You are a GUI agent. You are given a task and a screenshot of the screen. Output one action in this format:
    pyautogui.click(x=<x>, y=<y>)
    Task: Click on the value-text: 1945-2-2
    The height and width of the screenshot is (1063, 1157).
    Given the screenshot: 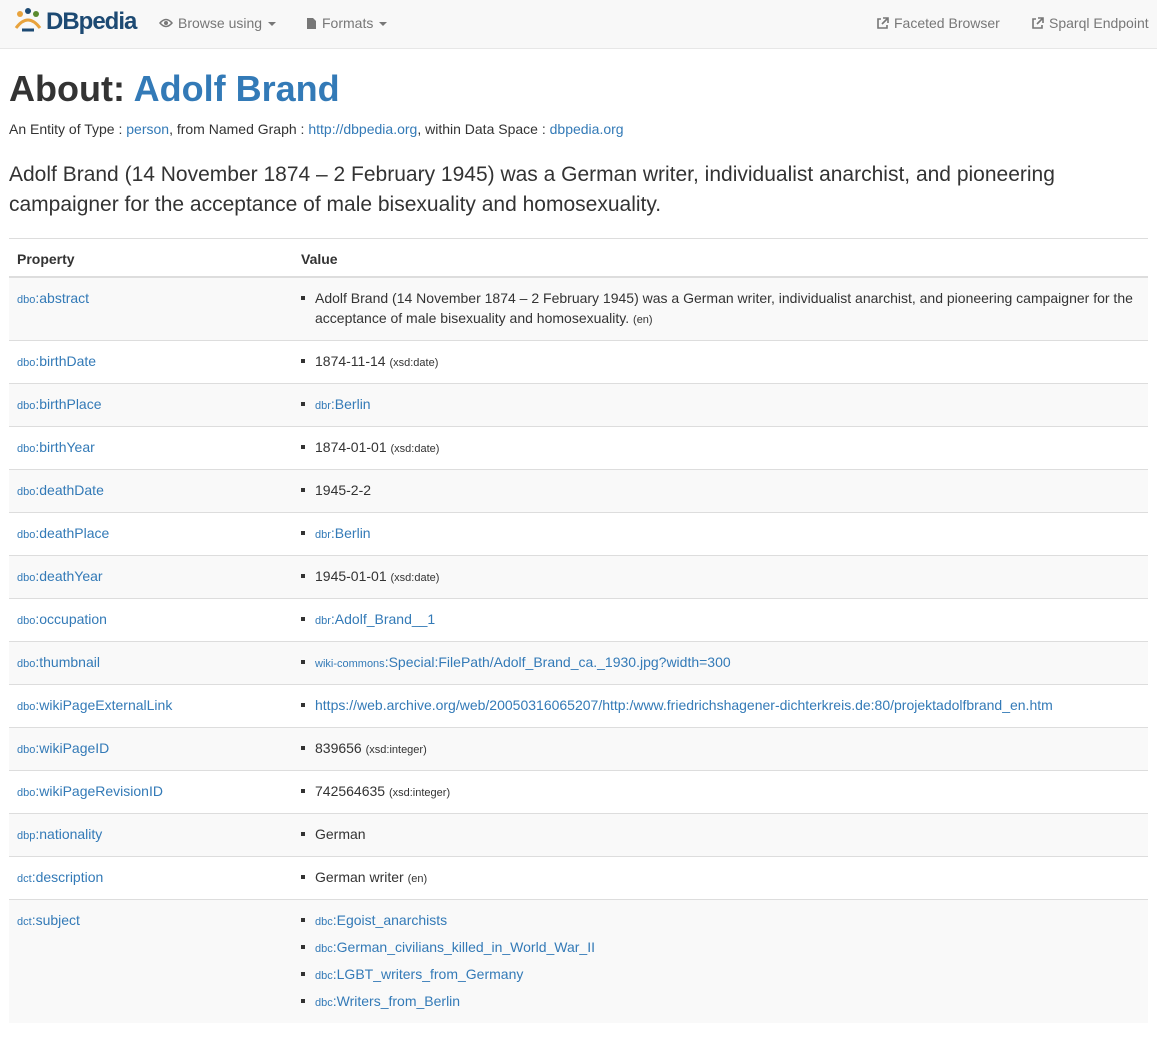 What is the action you would take?
    pyautogui.click(x=343, y=490)
    